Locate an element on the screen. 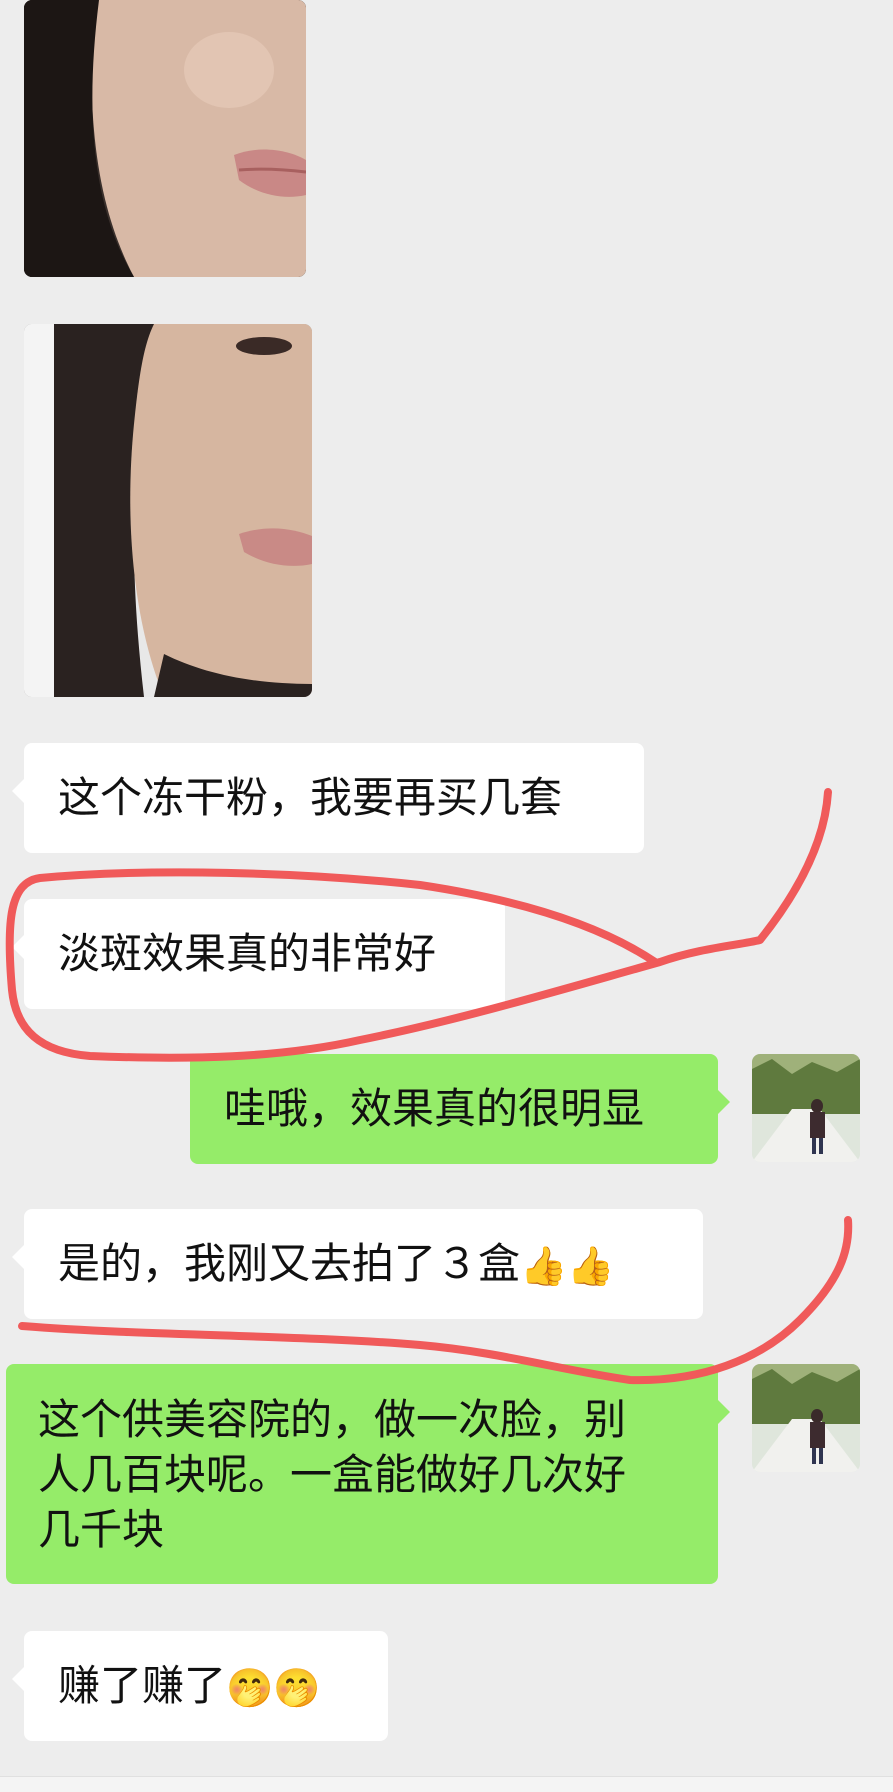 Image resolution: width=893 pixels, height=1792 pixels. message-text: 淡斑效果真的非常好 is located at coordinates (247, 953).